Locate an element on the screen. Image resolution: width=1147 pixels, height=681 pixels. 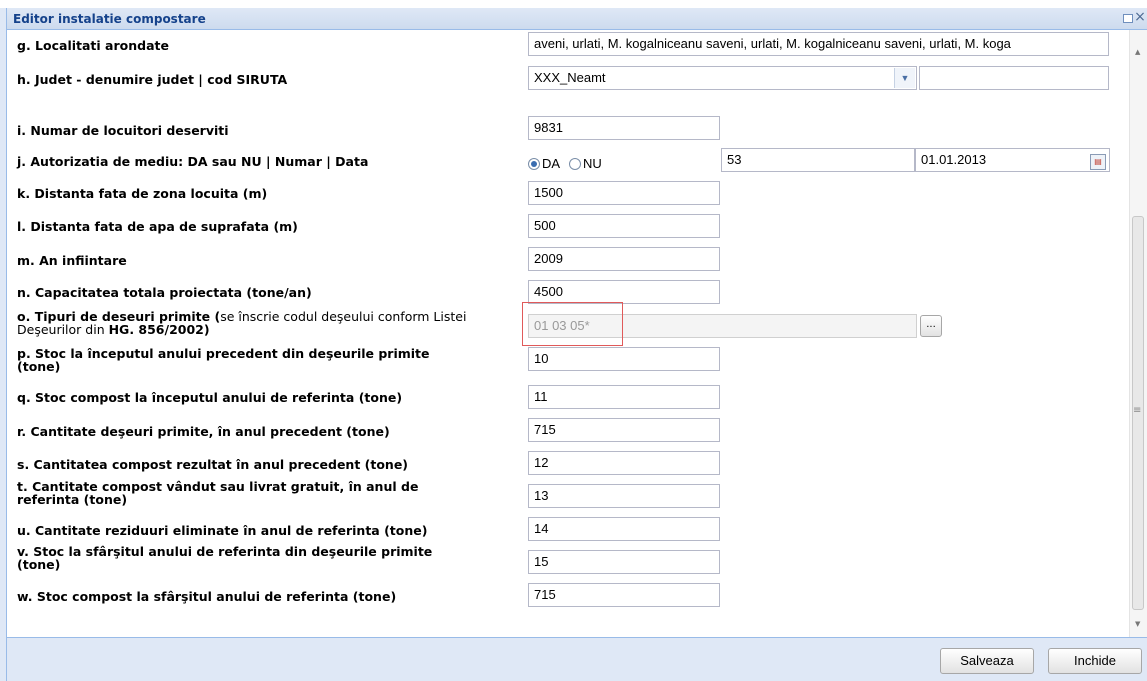
window-titlebar: Editor instalatie compostare × is located at coordinates (577, 19).